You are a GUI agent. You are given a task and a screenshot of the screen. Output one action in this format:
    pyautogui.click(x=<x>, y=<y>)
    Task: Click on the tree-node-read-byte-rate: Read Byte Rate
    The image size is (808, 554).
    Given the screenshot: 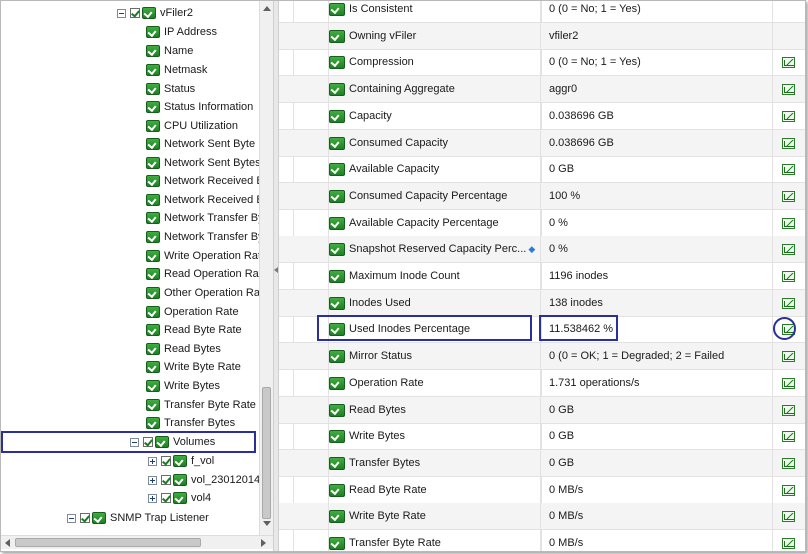 What is the action you would take?
    pyautogui.click(x=194, y=330)
    